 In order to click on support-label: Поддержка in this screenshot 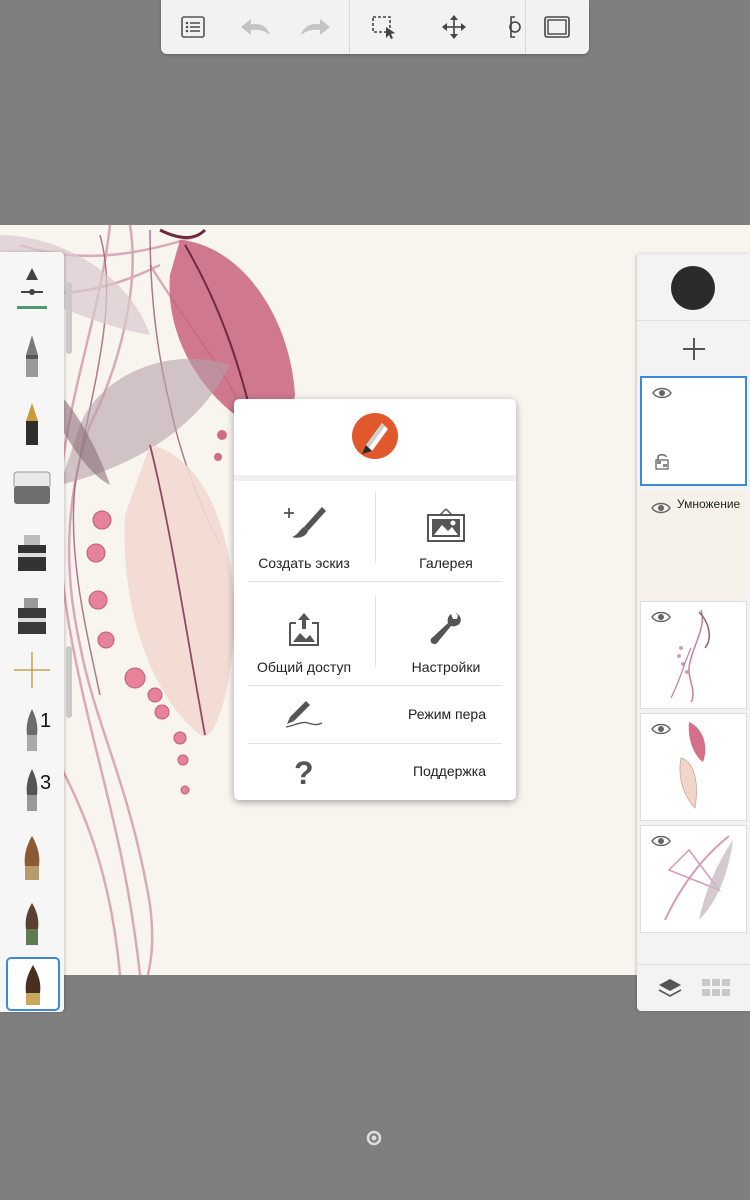, I will do `click(449, 771)`.